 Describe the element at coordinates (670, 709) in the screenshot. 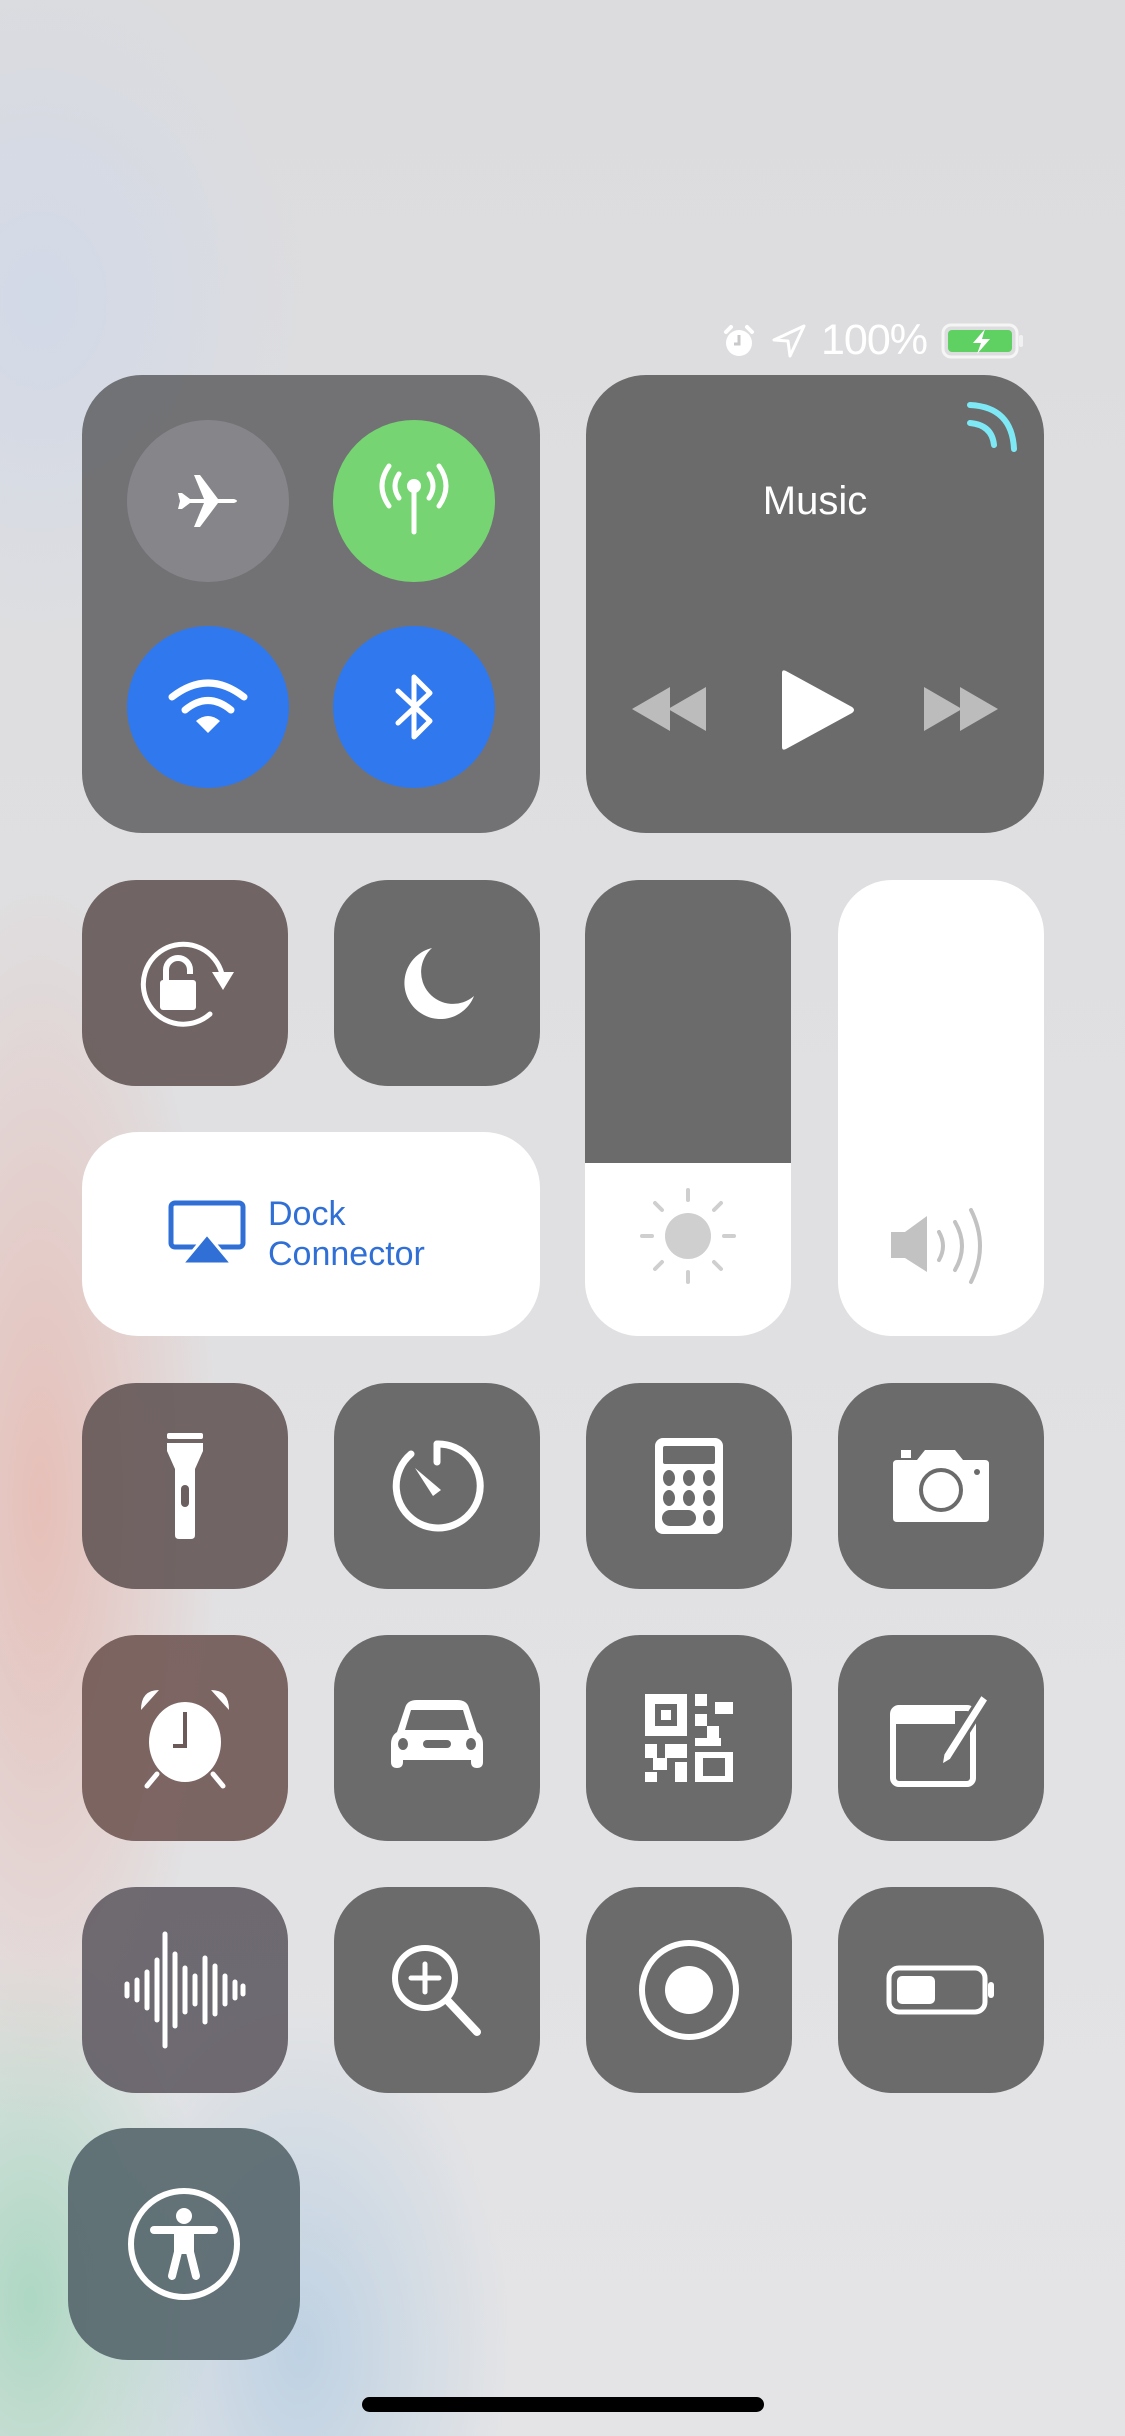

I see `previous-track-icon` at that location.